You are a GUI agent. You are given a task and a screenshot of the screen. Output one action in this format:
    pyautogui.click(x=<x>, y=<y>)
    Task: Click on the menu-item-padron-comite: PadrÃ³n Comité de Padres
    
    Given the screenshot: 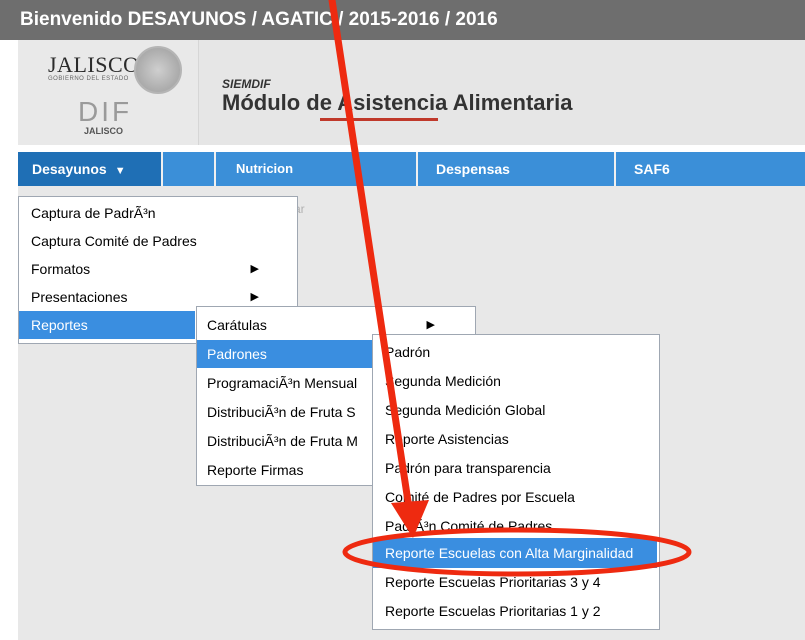 What is the action you would take?
    pyautogui.click(x=515, y=526)
    